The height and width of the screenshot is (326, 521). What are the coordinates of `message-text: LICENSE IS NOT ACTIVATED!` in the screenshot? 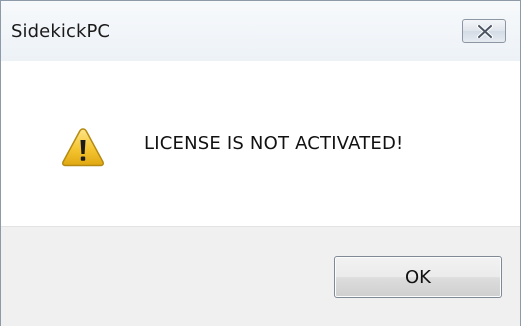 It's located at (274, 143).